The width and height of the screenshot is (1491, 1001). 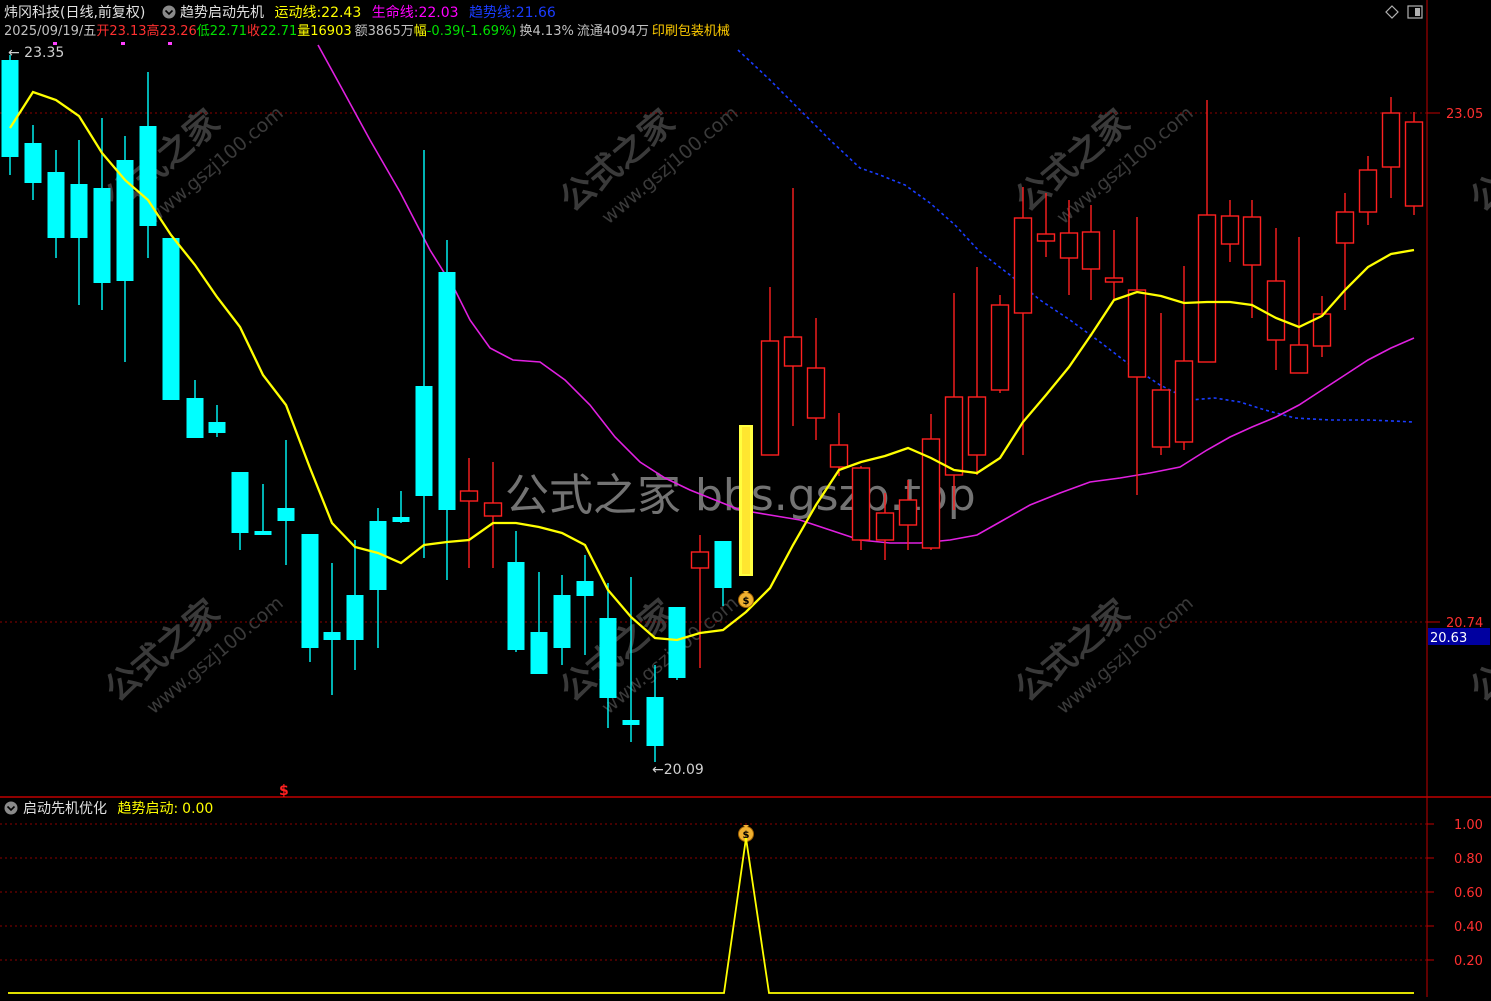 What do you see at coordinates (222, 13) in the screenshot?
I see `indicator-name: 趋势启动先机` at bounding box center [222, 13].